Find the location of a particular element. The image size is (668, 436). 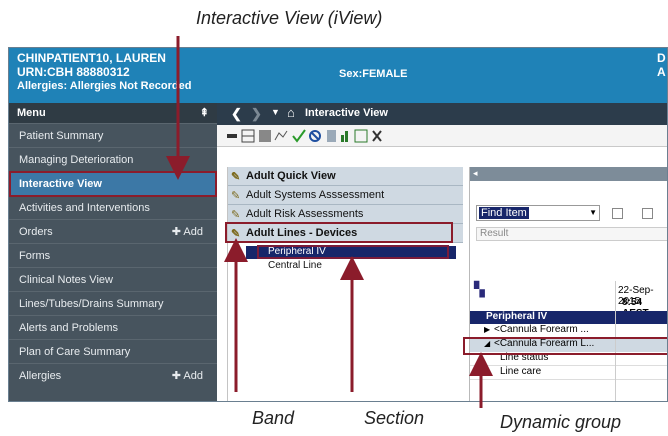

annotation-band: Band is located at coordinates (273, 418).